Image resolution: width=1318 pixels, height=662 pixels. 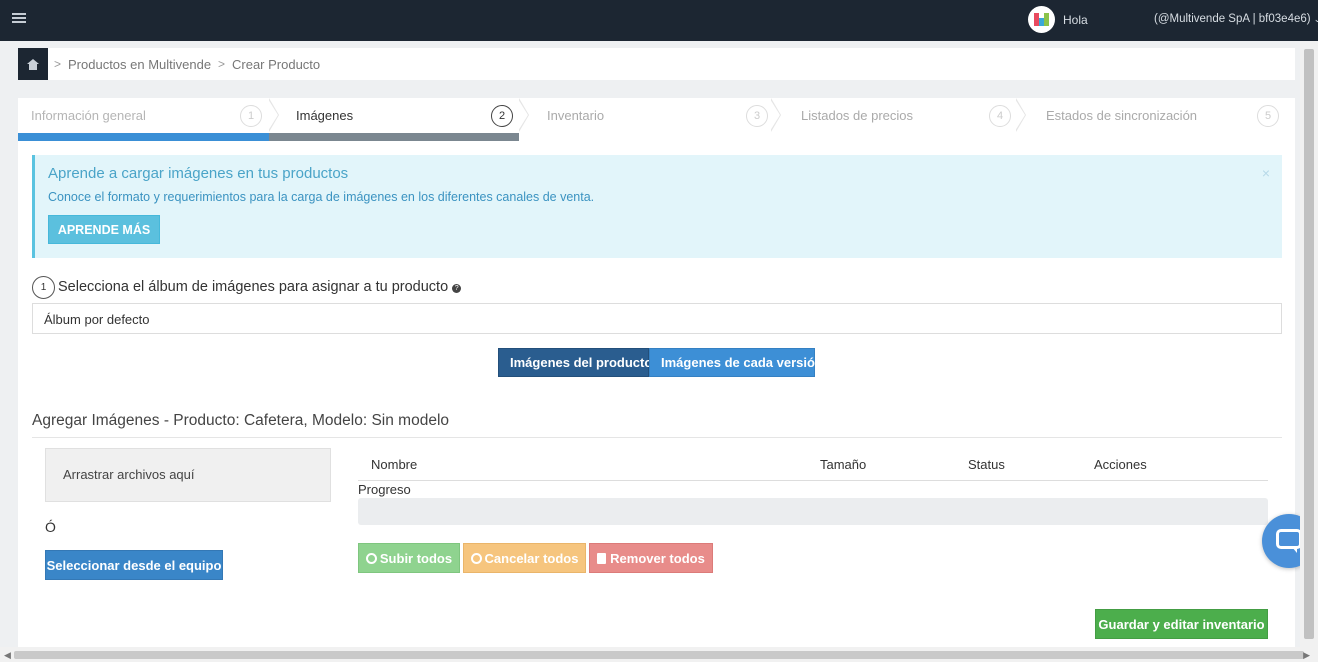 What do you see at coordinates (1181, 624) in the screenshot?
I see `save-and-edit-inventory-button: Guardar y editar inventario` at bounding box center [1181, 624].